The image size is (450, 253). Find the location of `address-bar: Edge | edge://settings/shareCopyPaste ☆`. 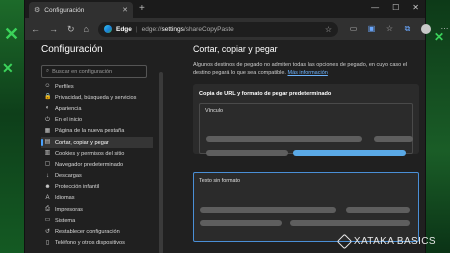

address-bar: Edge | edge://settings/shareCopyPaste ☆ is located at coordinates (217, 29).